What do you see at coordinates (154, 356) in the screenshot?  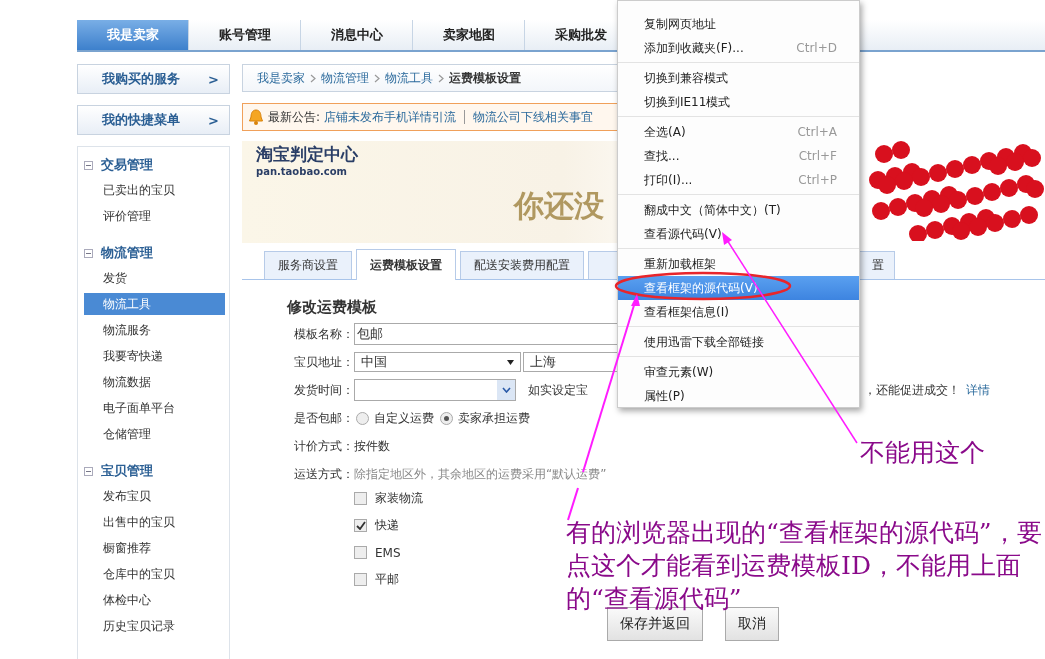 I see `sidebar-item: 我要寄快递` at bounding box center [154, 356].